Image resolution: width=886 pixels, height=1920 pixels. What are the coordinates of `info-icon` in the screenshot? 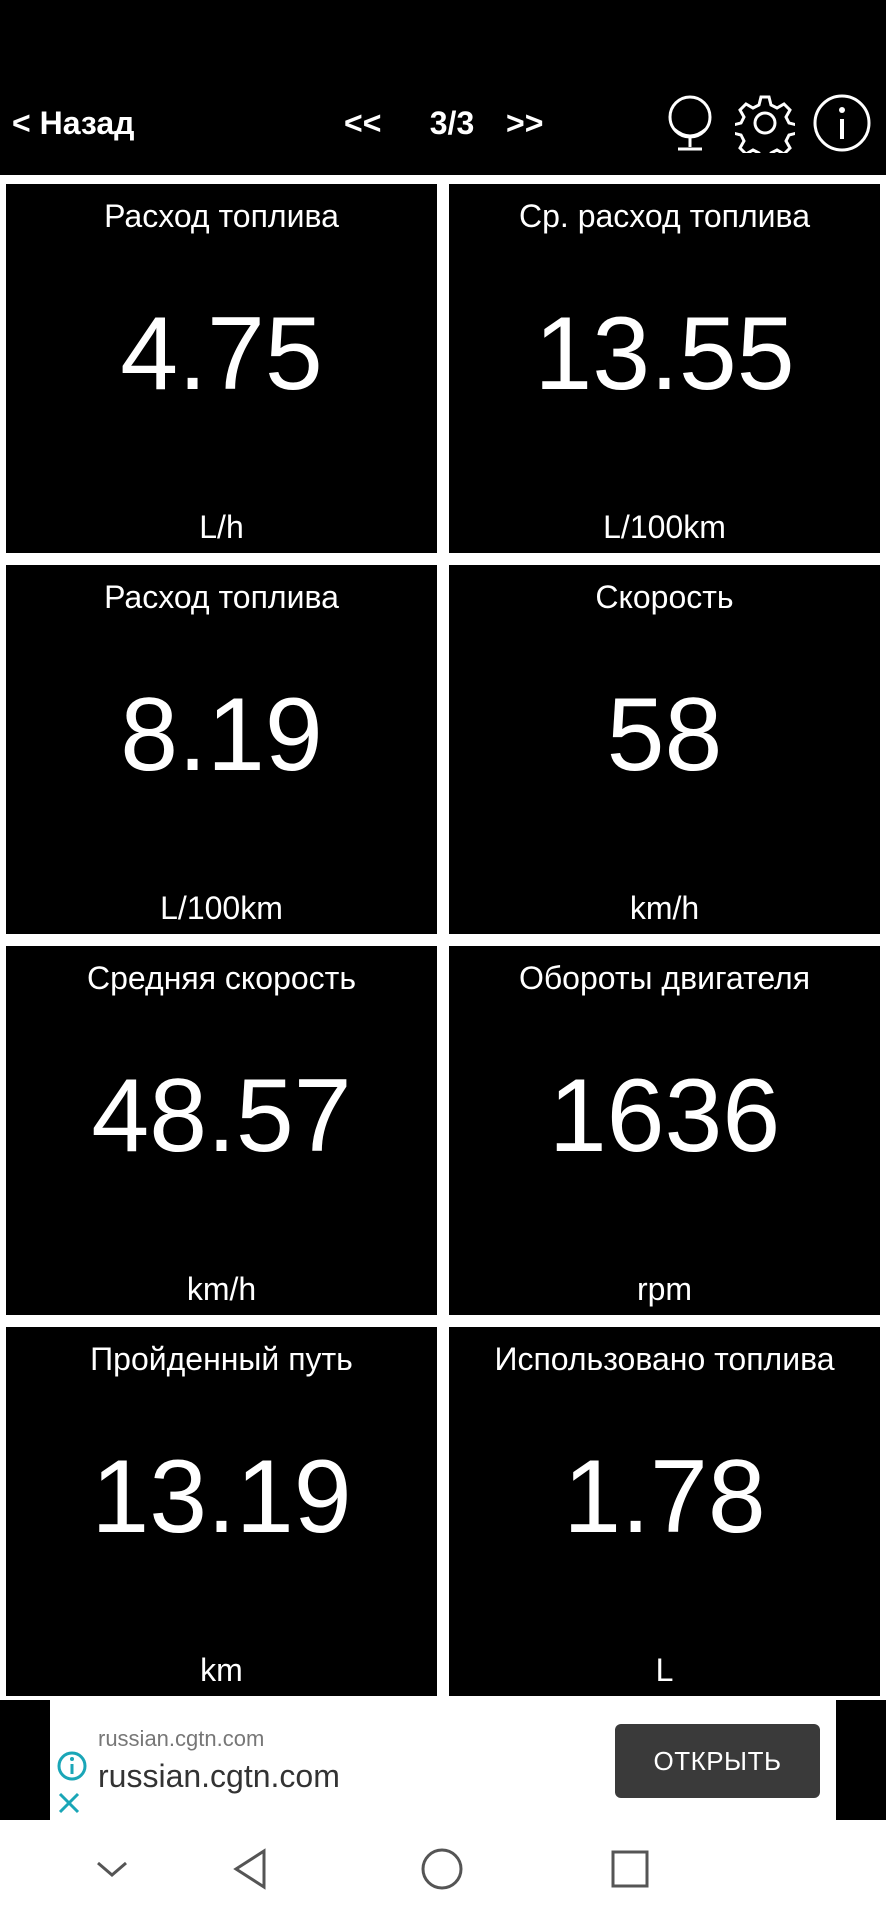 It's located at (842, 123).